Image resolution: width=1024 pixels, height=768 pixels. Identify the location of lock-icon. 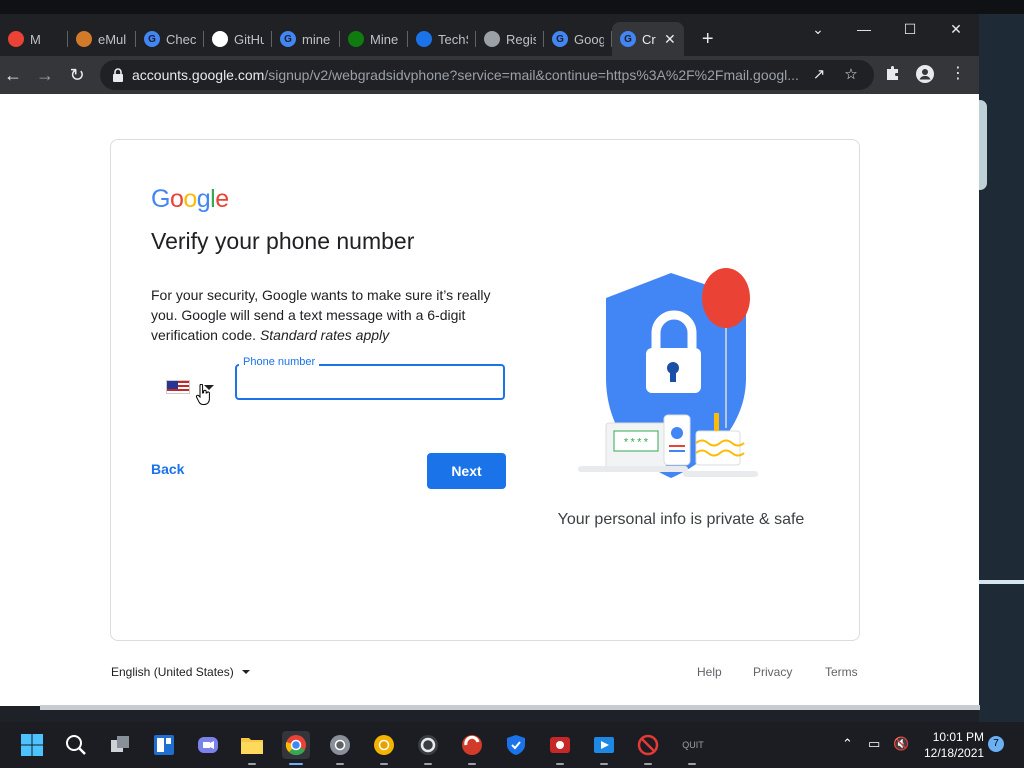
(118, 75).